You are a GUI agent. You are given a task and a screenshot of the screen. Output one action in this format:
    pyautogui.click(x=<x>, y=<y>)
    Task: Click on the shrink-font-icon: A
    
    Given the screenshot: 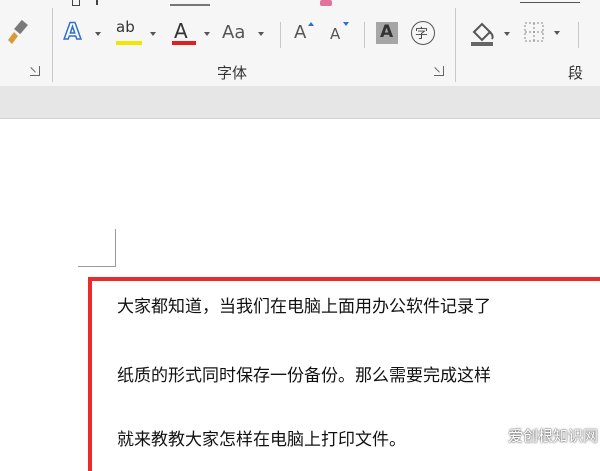 What is the action you would take?
    pyautogui.click(x=335, y=34)
    